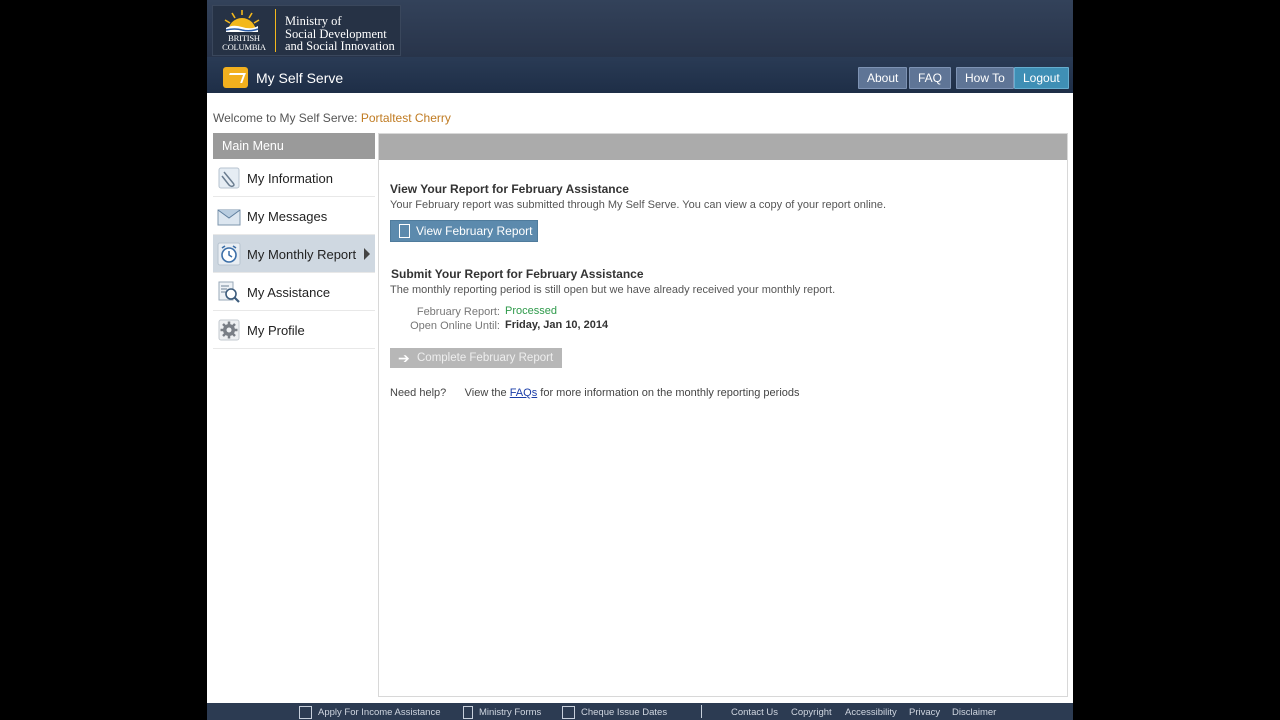  Describe the element at coordinates (930, 78) in the screenshot. I see `faq-button: FAQ` at that location.